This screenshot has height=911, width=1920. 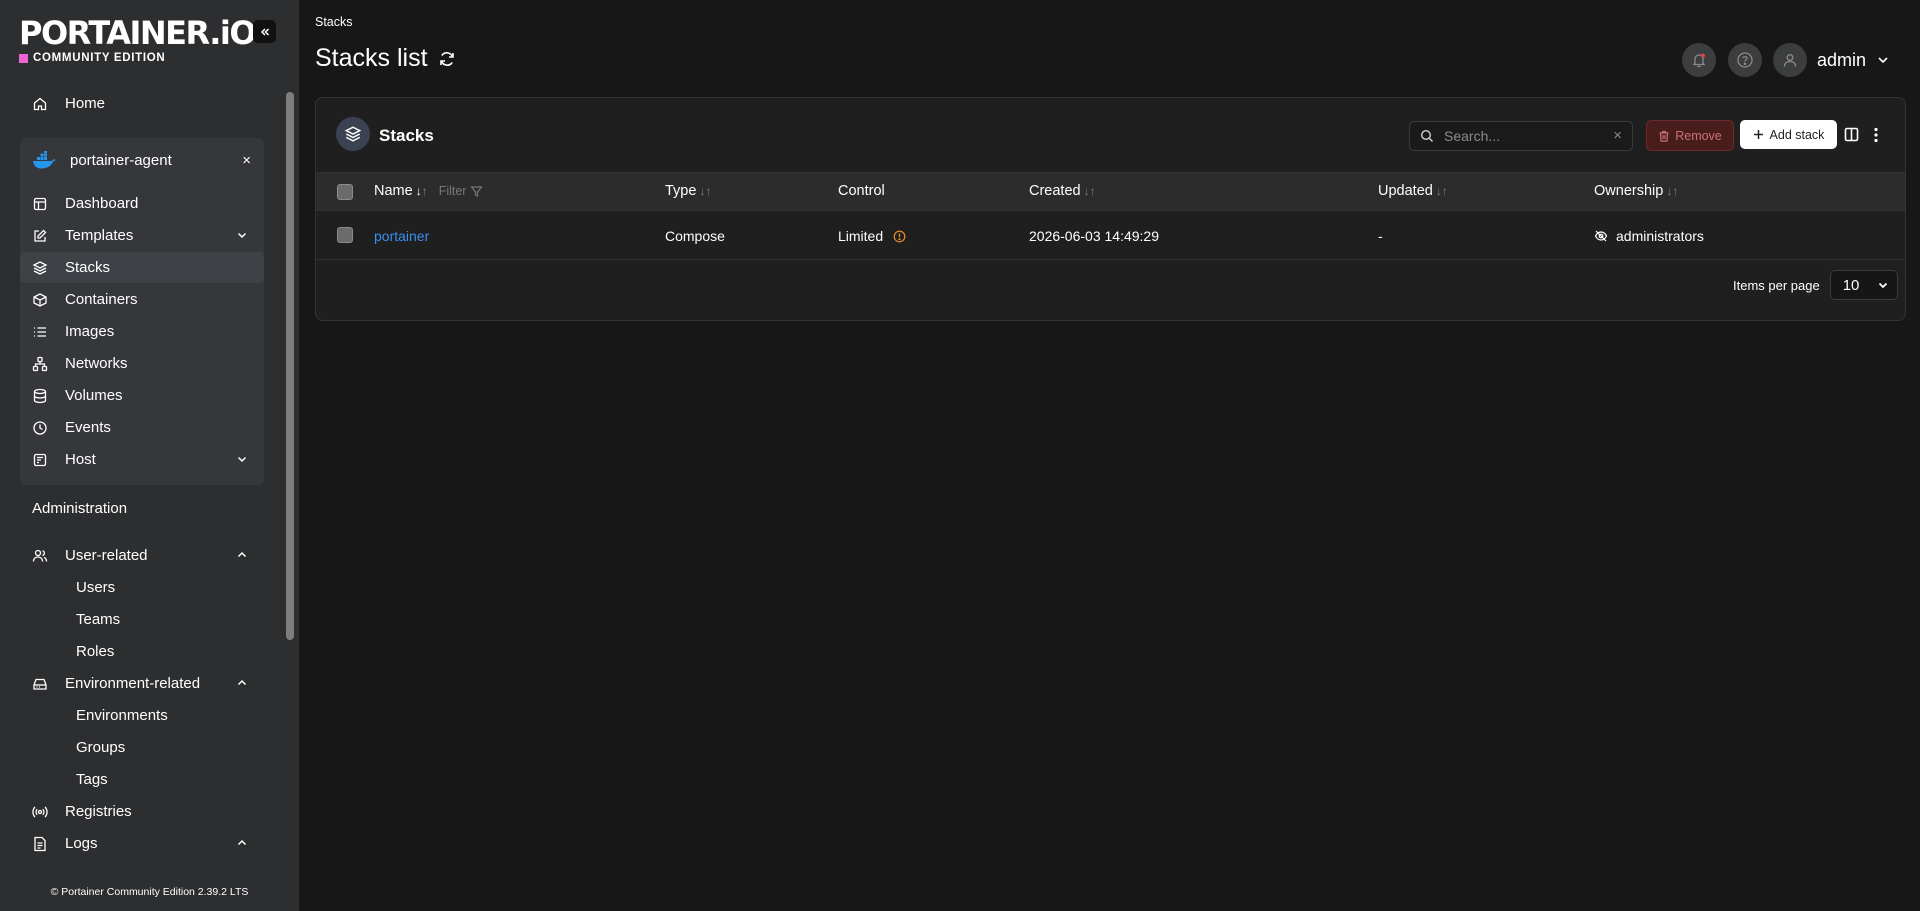 What do you see at coordinates (393, 191) in the screenshot?
I see `column-name-label: Name` at bounding box center [393, 191].